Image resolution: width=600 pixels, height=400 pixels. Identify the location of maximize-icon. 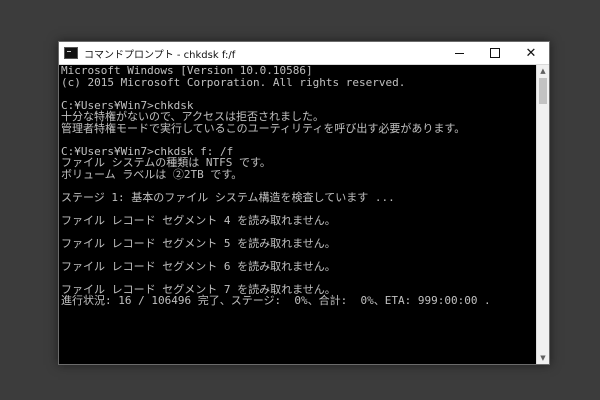
(495, 53).